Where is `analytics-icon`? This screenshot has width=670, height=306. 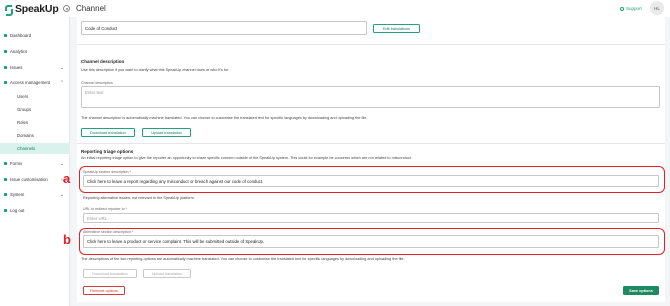 analytics-icon is located at coordinates (5, 51).